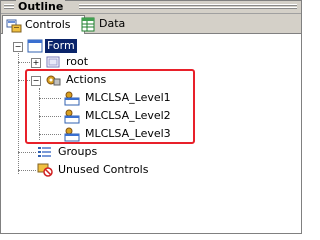 The height and width of the screenshot is (240, 320). I want to click on controls-icon, so click(14, 25).